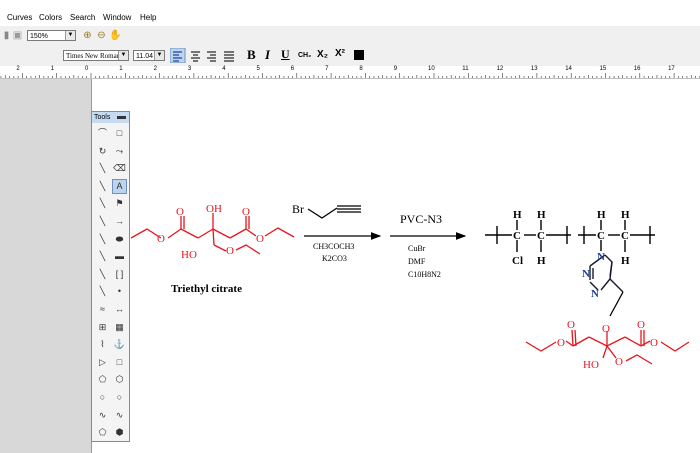  What do you see at coordinates (39, 36) in the screenshot?
I see `zoom-value: 150%` at bounding box center [39, 36].